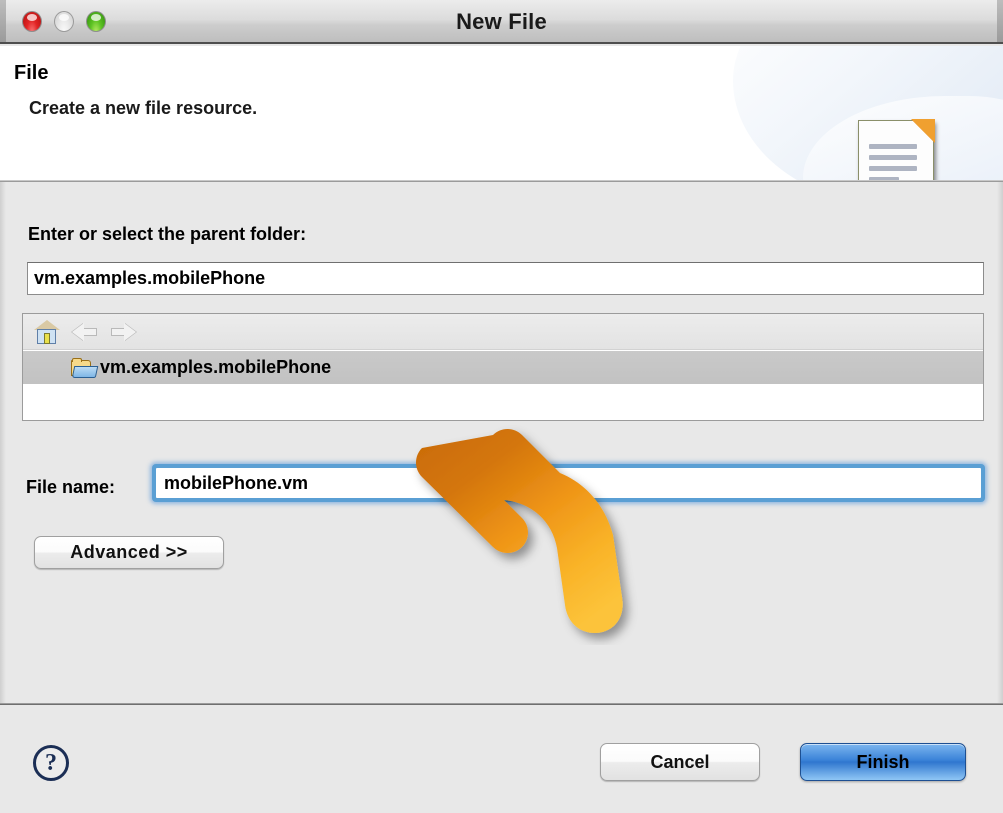 The width and height of the screenshot is (1003, 813). I want to click on help-button: ?, so click(51, 763).